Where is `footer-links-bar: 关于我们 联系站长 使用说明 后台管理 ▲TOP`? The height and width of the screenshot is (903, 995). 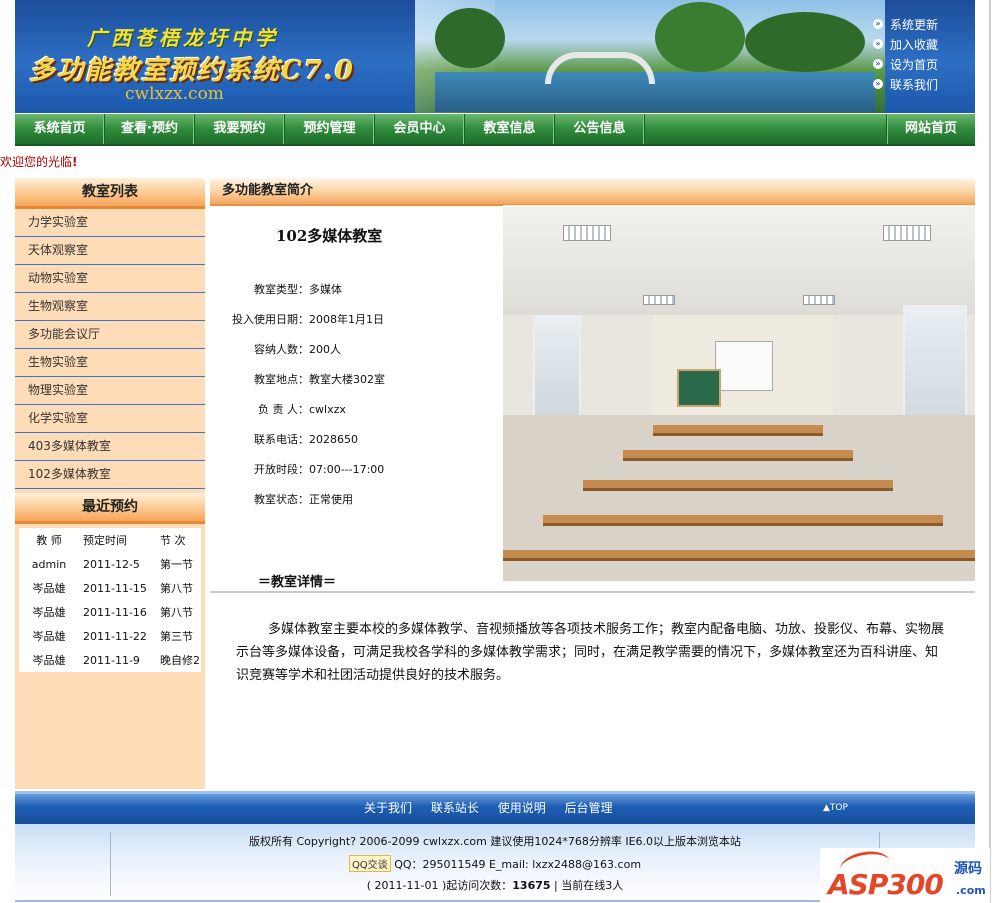 footer-links-bar: 关于我们 联系站长 使用说明 后台管理 ▲TOP is located at coordinates (495, 807).